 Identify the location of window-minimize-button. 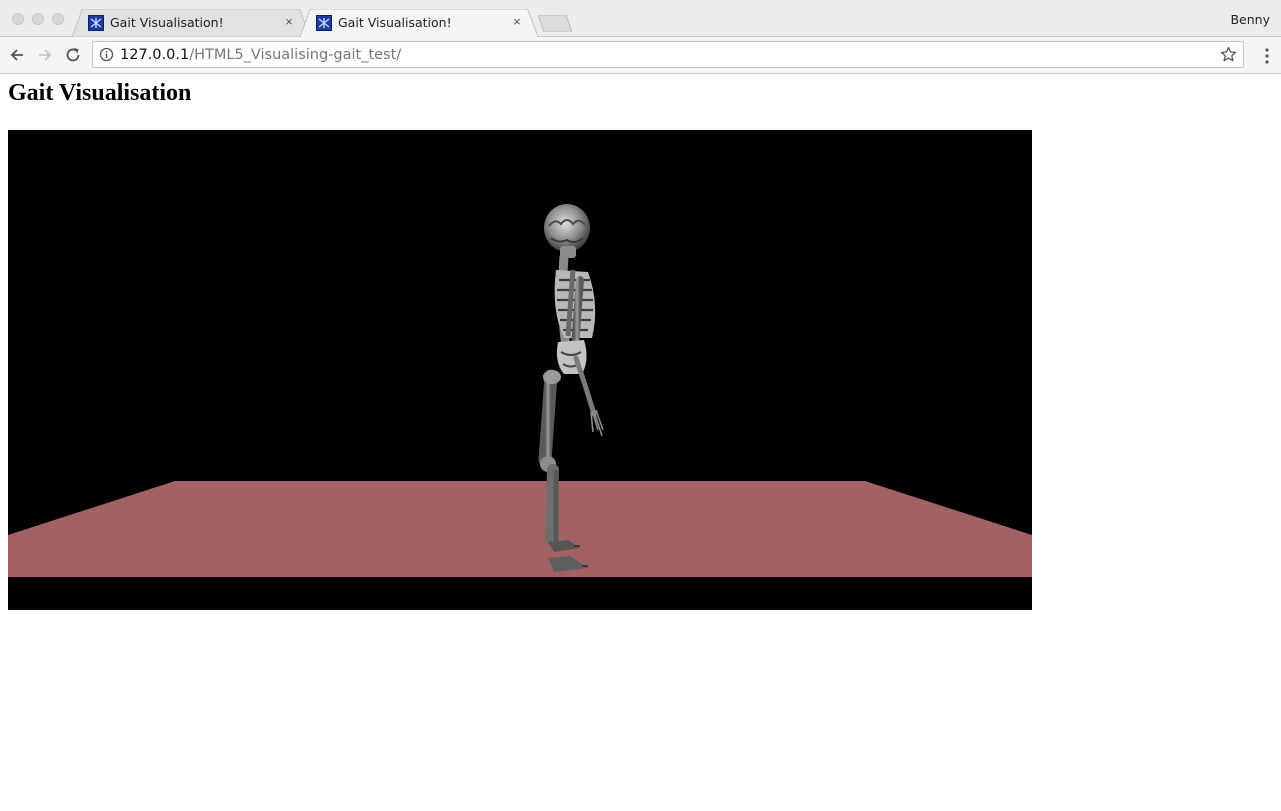
(38, 19).